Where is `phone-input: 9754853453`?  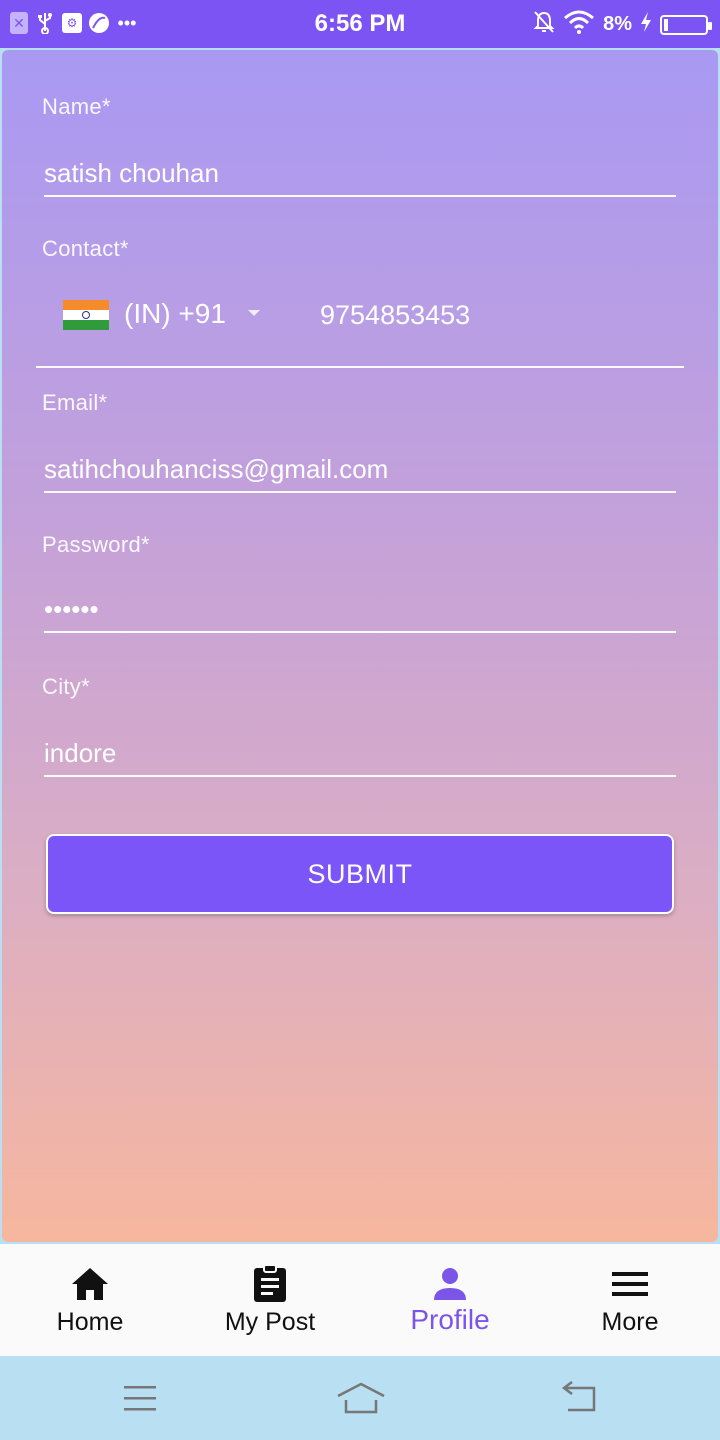 phone-input: 9754853453 is located at coordinates (395, 315).